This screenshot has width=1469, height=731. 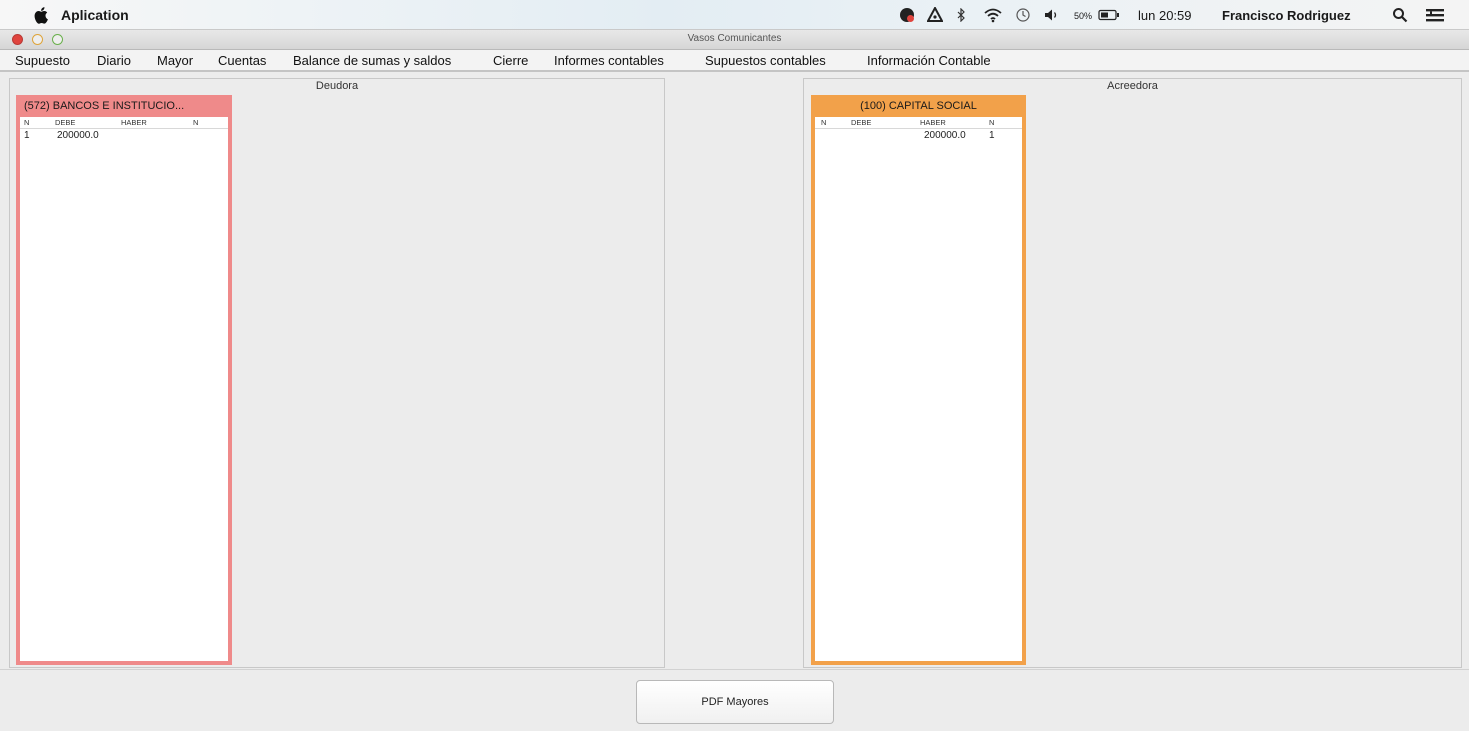 What do you see at coordinates (1286, 15) in the screenshot?
I see `menubar-user-name: Francisco Rodriguez` at bounding box center [1286, 15].